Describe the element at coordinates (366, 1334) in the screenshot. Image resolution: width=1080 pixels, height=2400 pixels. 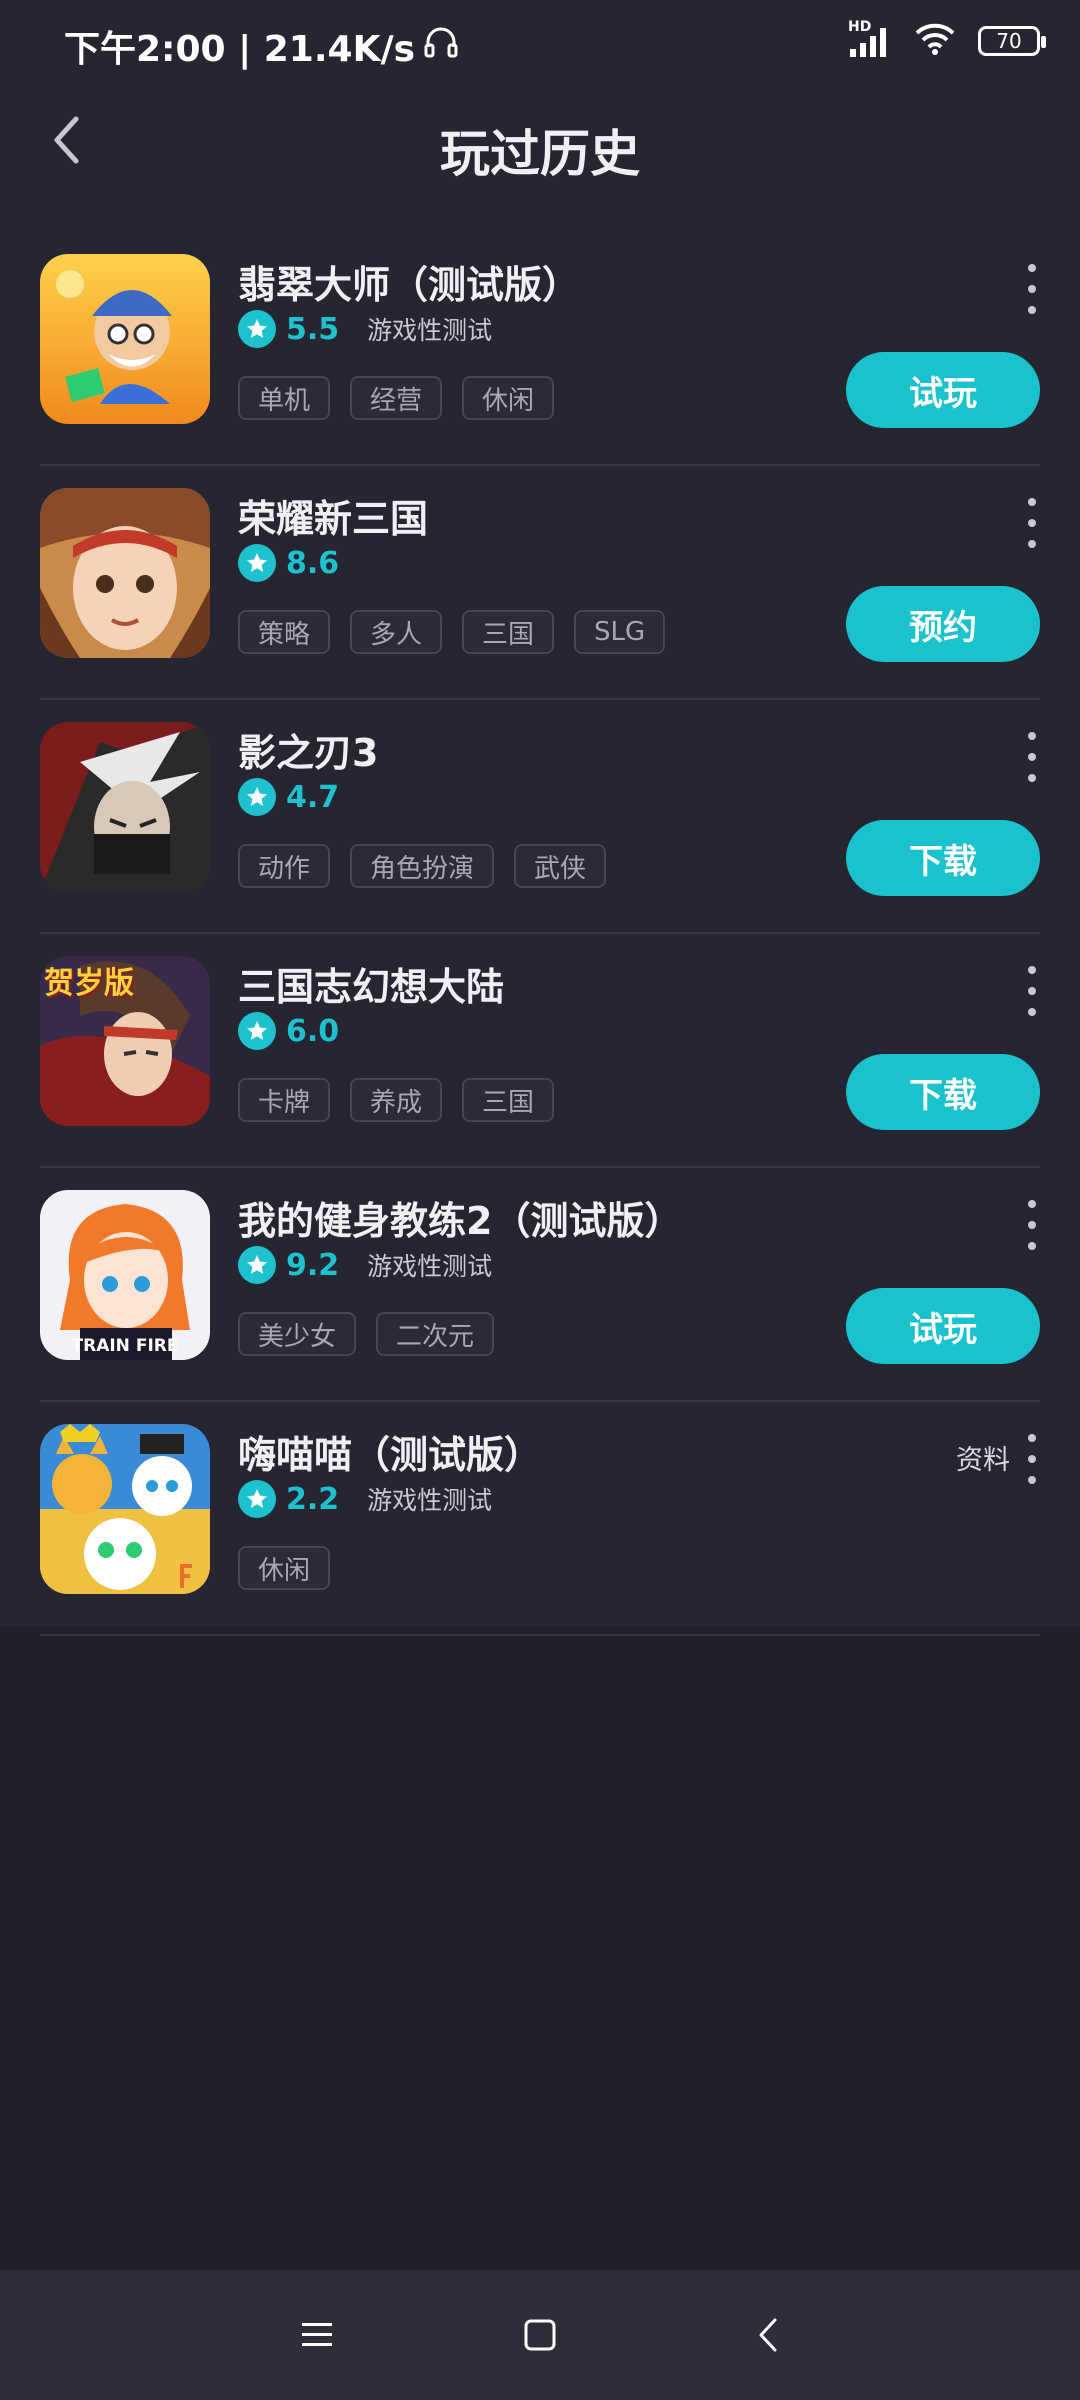
I see `tag-list: 美少女 二次元` at that location.